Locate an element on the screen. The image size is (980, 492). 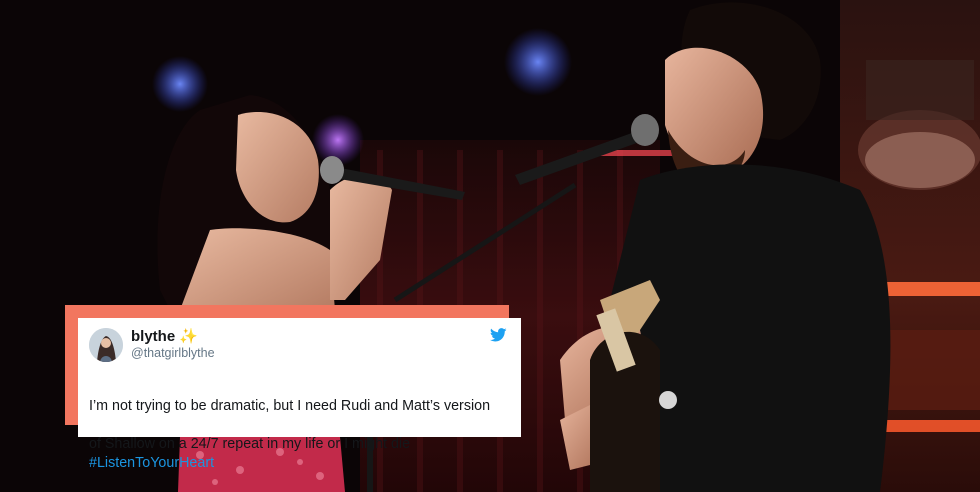
hashtag-link: #ListenToYourHeart is located at coordinates (299, 463).